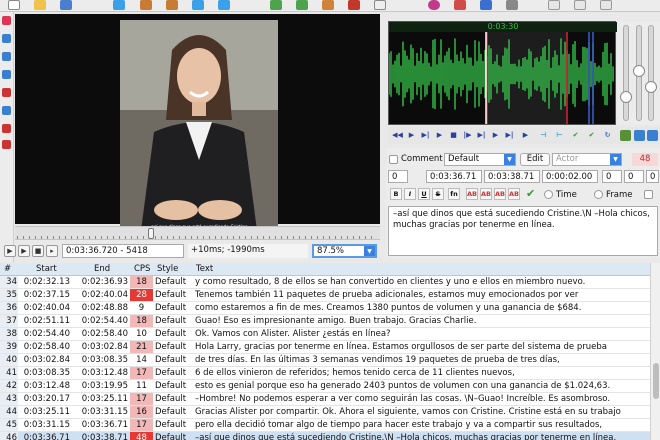 This screenshot has width=660, height=440. Describe the element at coordinates (142, 269) in the screenshot. I see `column-header-cps: CPS` at that location.